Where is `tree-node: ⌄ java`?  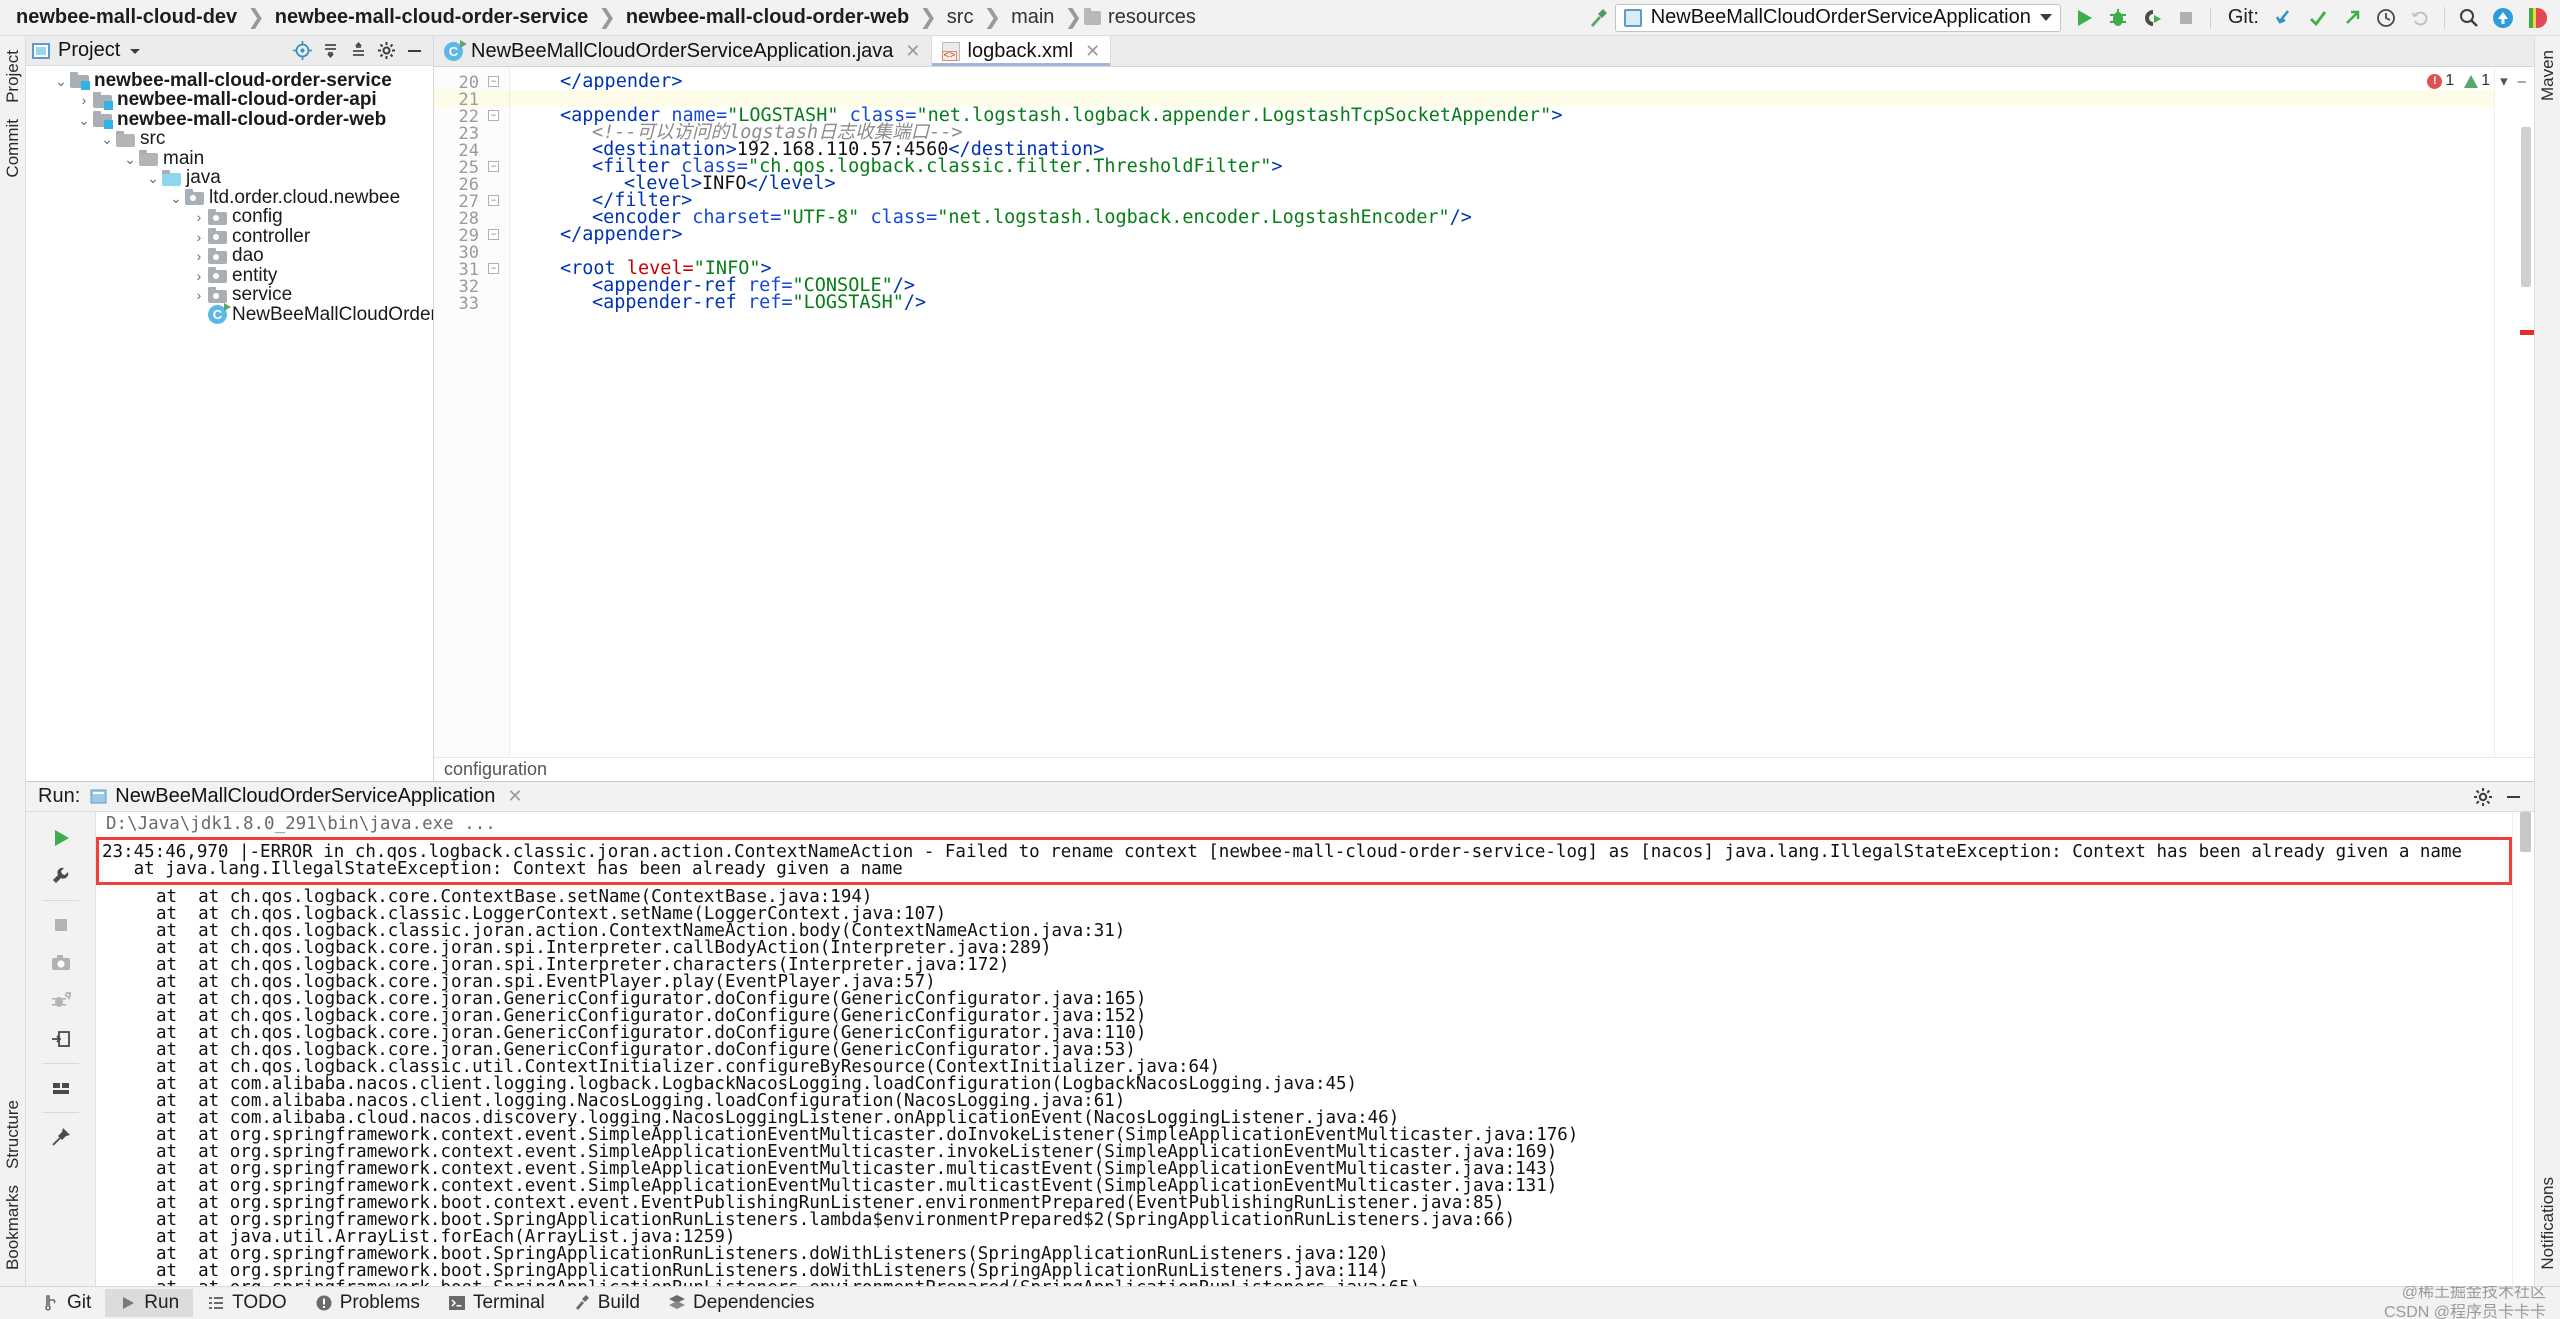
tree-node: ⌄ java is located at coordinates (229, 177).